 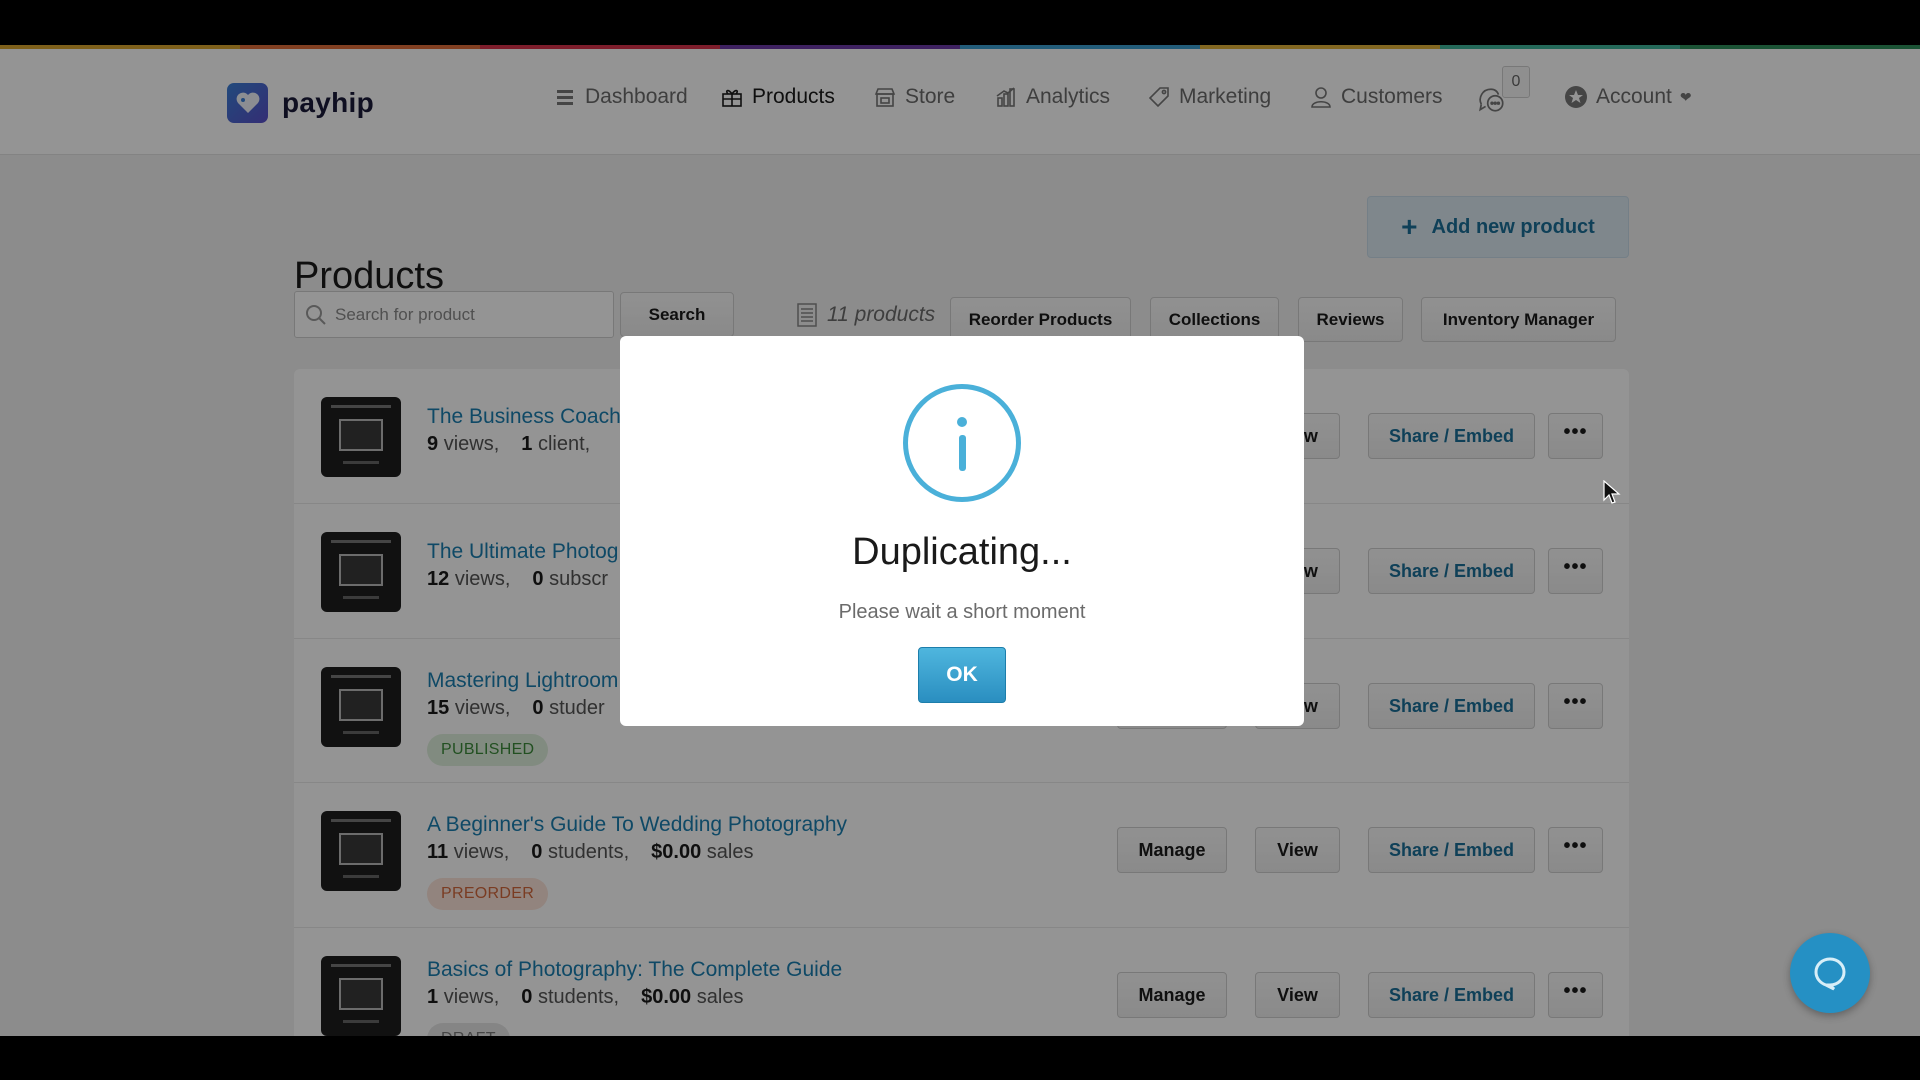 I want to click on ok-button: OK, so click(x=962, y=675).